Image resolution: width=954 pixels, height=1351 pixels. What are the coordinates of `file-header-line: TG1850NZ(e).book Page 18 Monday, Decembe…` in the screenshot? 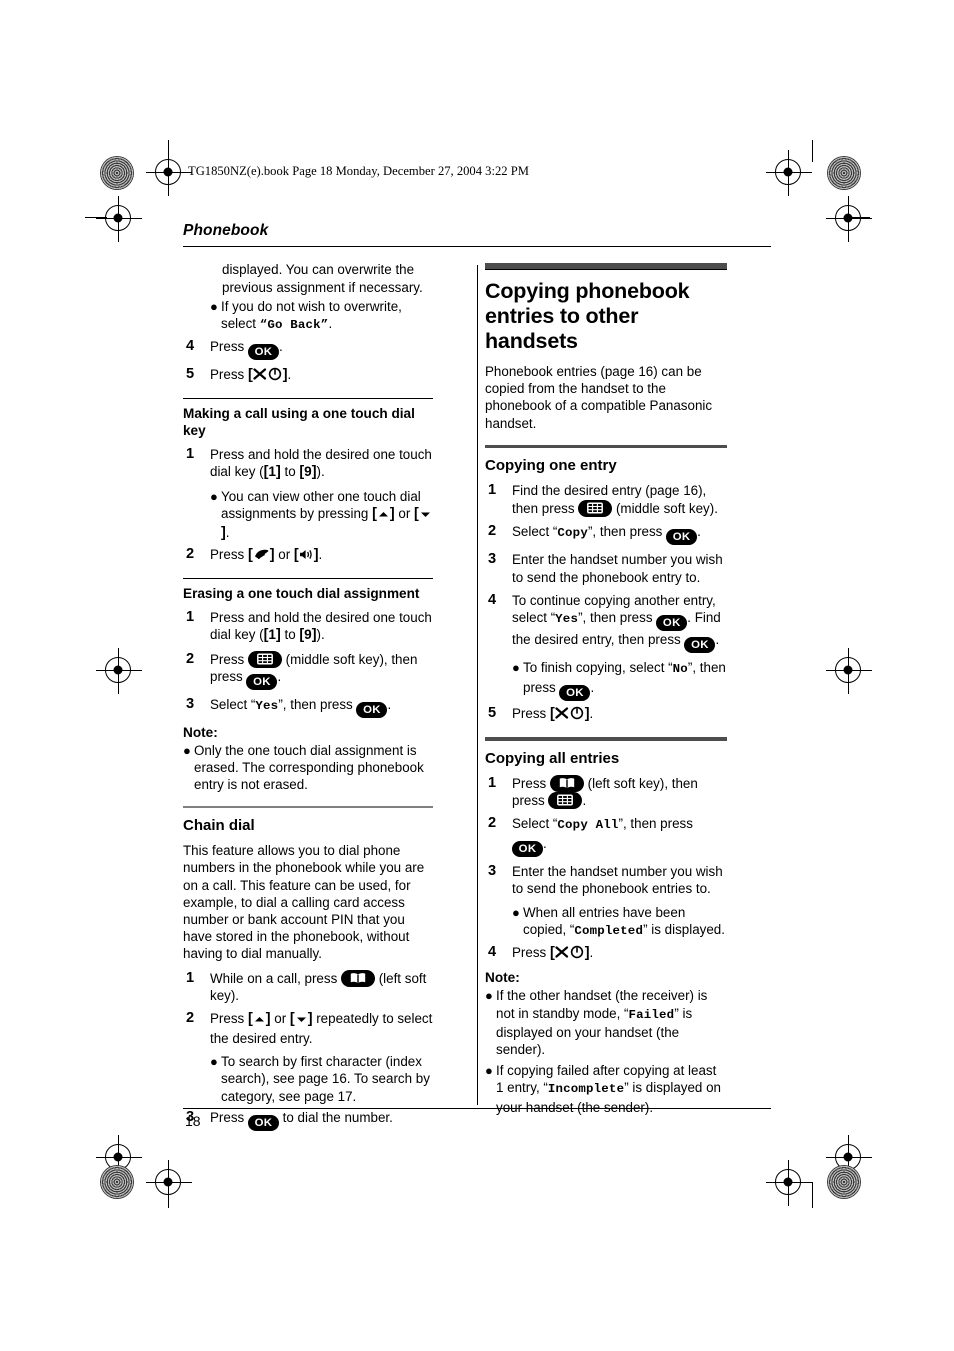 It's located at (358, 171).